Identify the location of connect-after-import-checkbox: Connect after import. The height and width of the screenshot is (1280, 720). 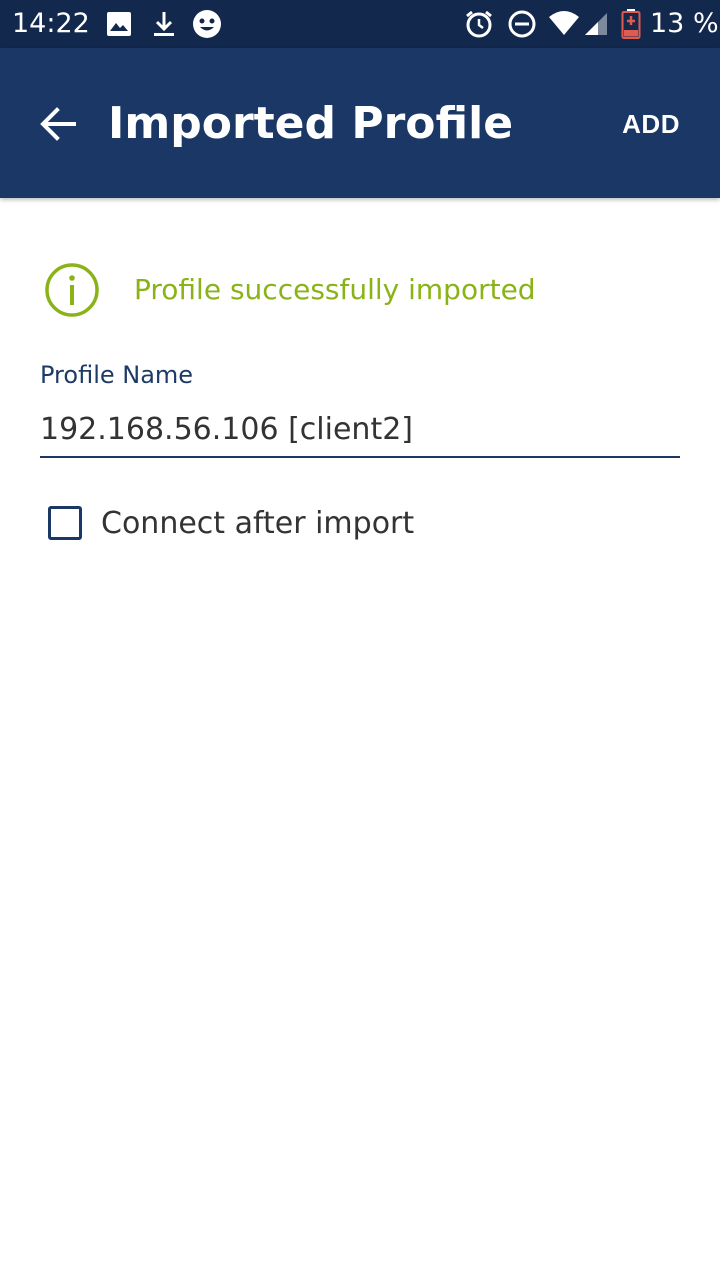
(296, 524).